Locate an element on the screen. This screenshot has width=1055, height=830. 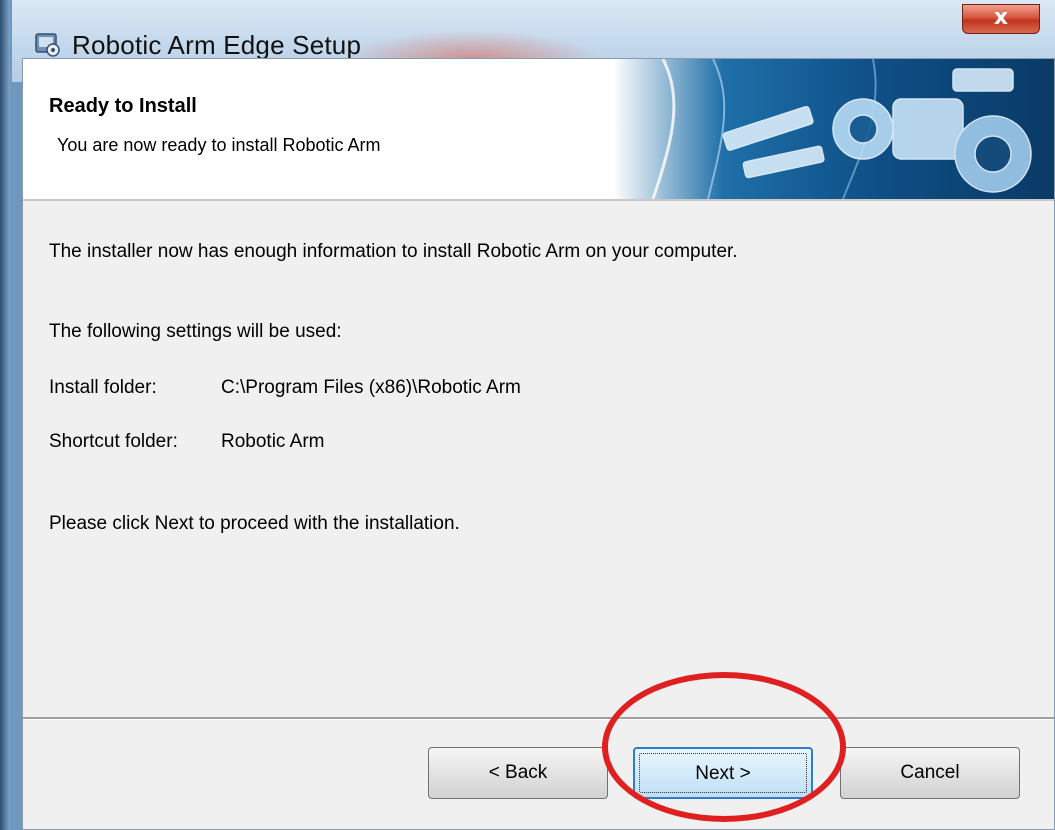
page-subtitle: You are now ready to install Robotic Arm is located at coordinates (219, 145).